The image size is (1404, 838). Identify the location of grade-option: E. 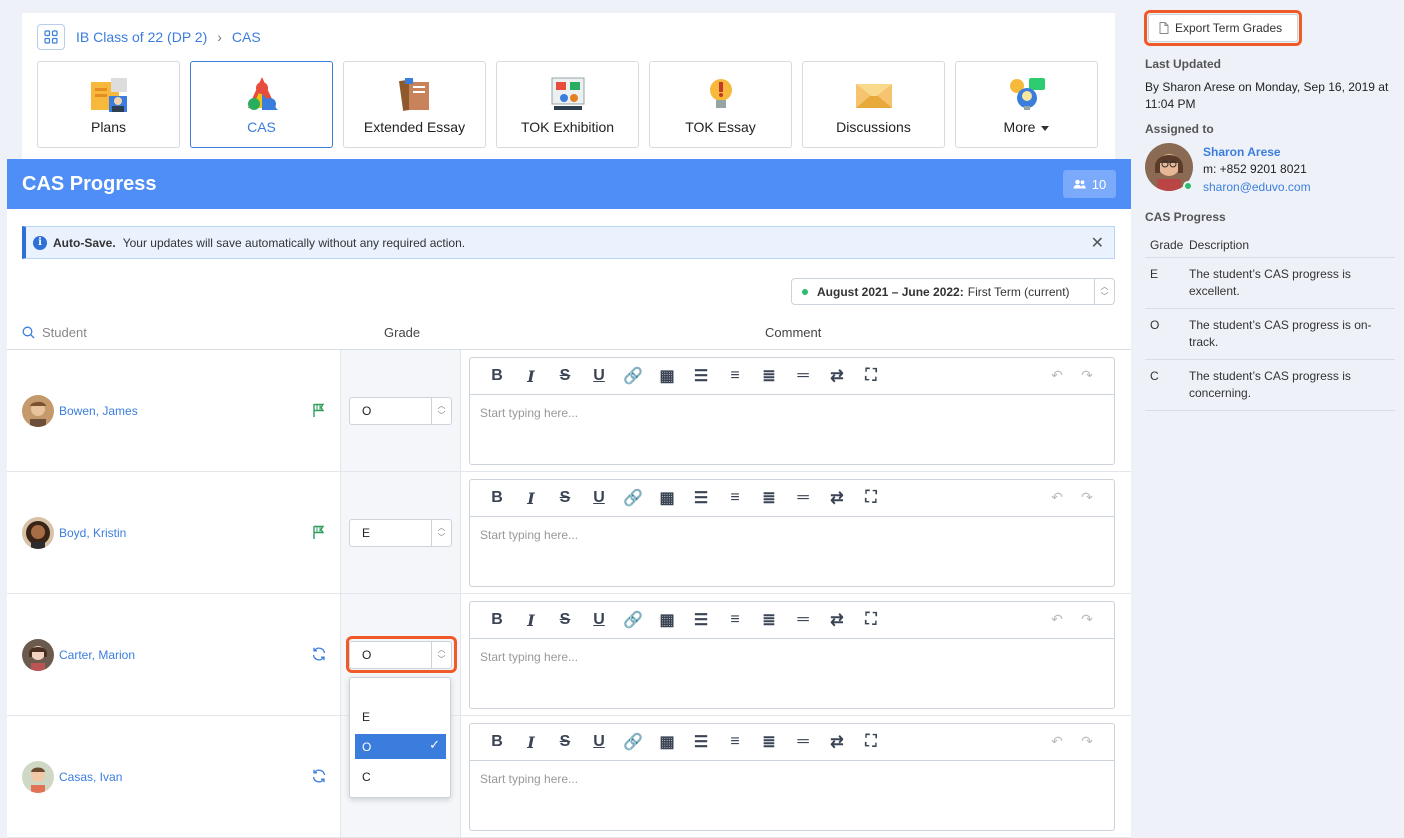
(400, 716).